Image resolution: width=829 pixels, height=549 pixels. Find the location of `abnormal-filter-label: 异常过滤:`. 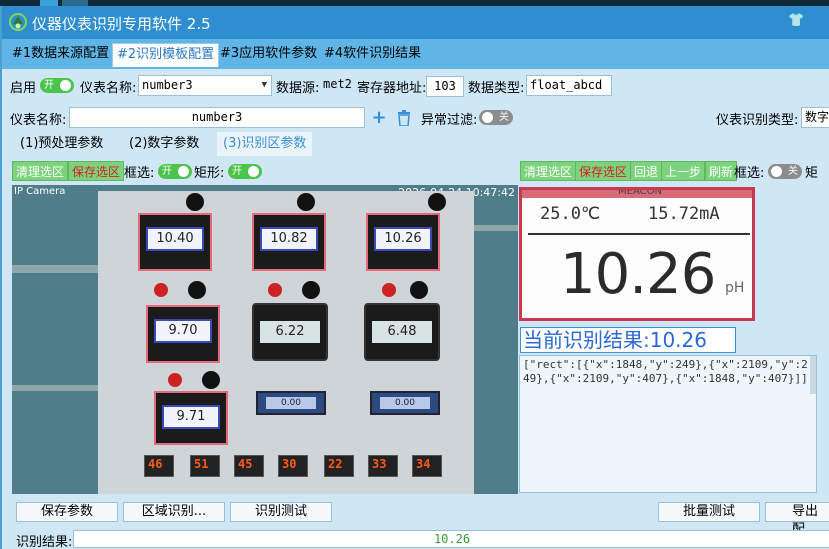

abnormal-filter-label: 异常过滤: is located at coordinates (449, 120).